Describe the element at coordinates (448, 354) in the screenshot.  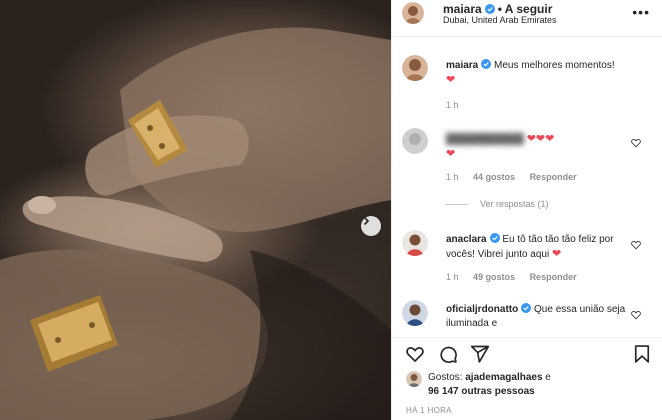
I see `comment-icon` at that location.